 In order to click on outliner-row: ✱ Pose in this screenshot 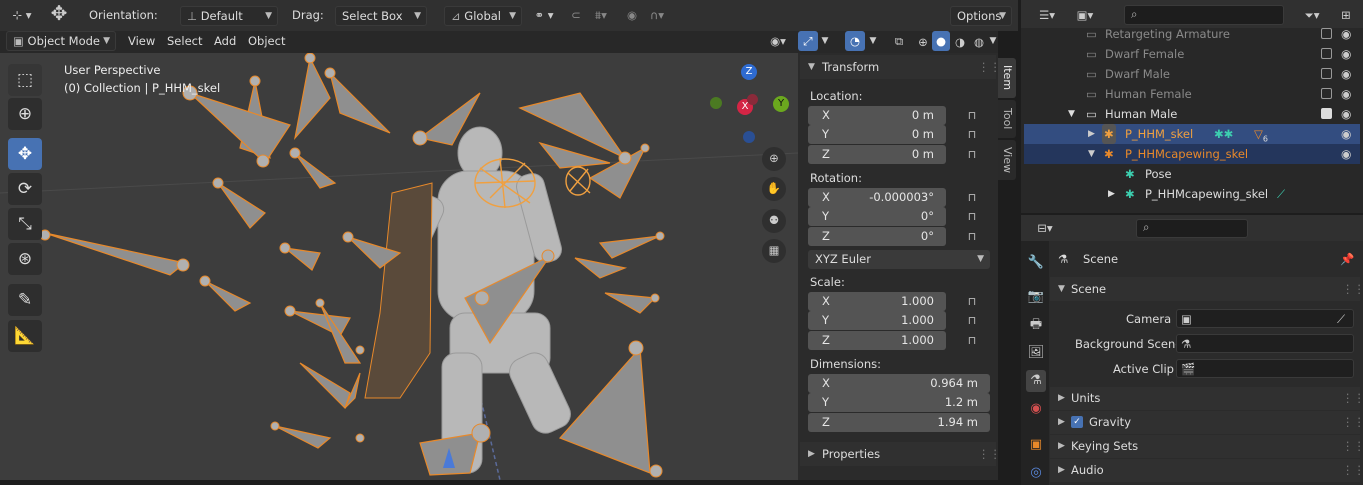, I will do `click(1192, 174)`.